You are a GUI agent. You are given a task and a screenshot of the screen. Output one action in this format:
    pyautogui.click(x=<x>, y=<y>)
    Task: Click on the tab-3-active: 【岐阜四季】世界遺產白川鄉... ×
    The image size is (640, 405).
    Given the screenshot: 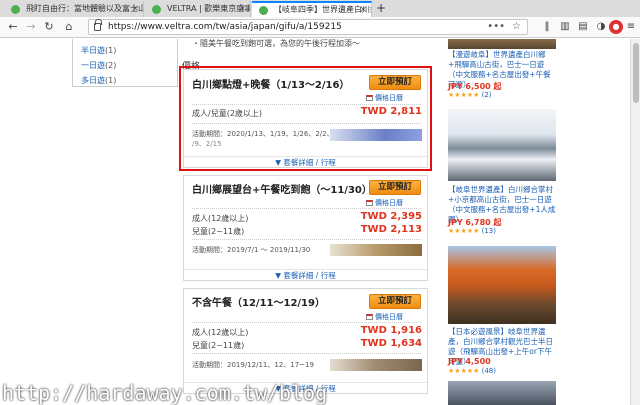 What is the action you would take?
    pyautogui.click(x=312, y=9)
    